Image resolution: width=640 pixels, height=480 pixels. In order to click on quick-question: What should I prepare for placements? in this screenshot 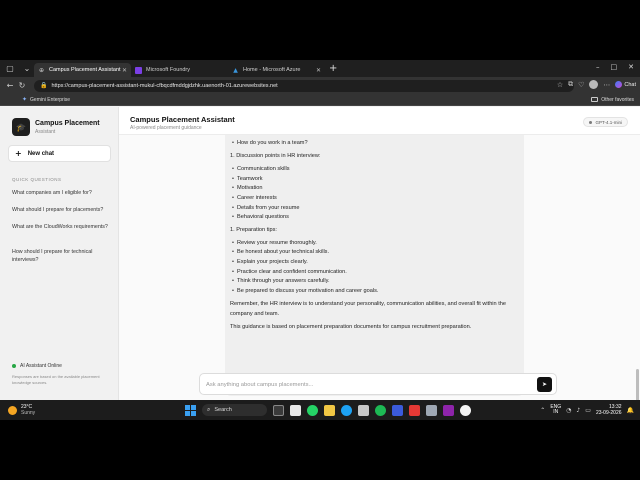, I will do `click(61, 211)`.